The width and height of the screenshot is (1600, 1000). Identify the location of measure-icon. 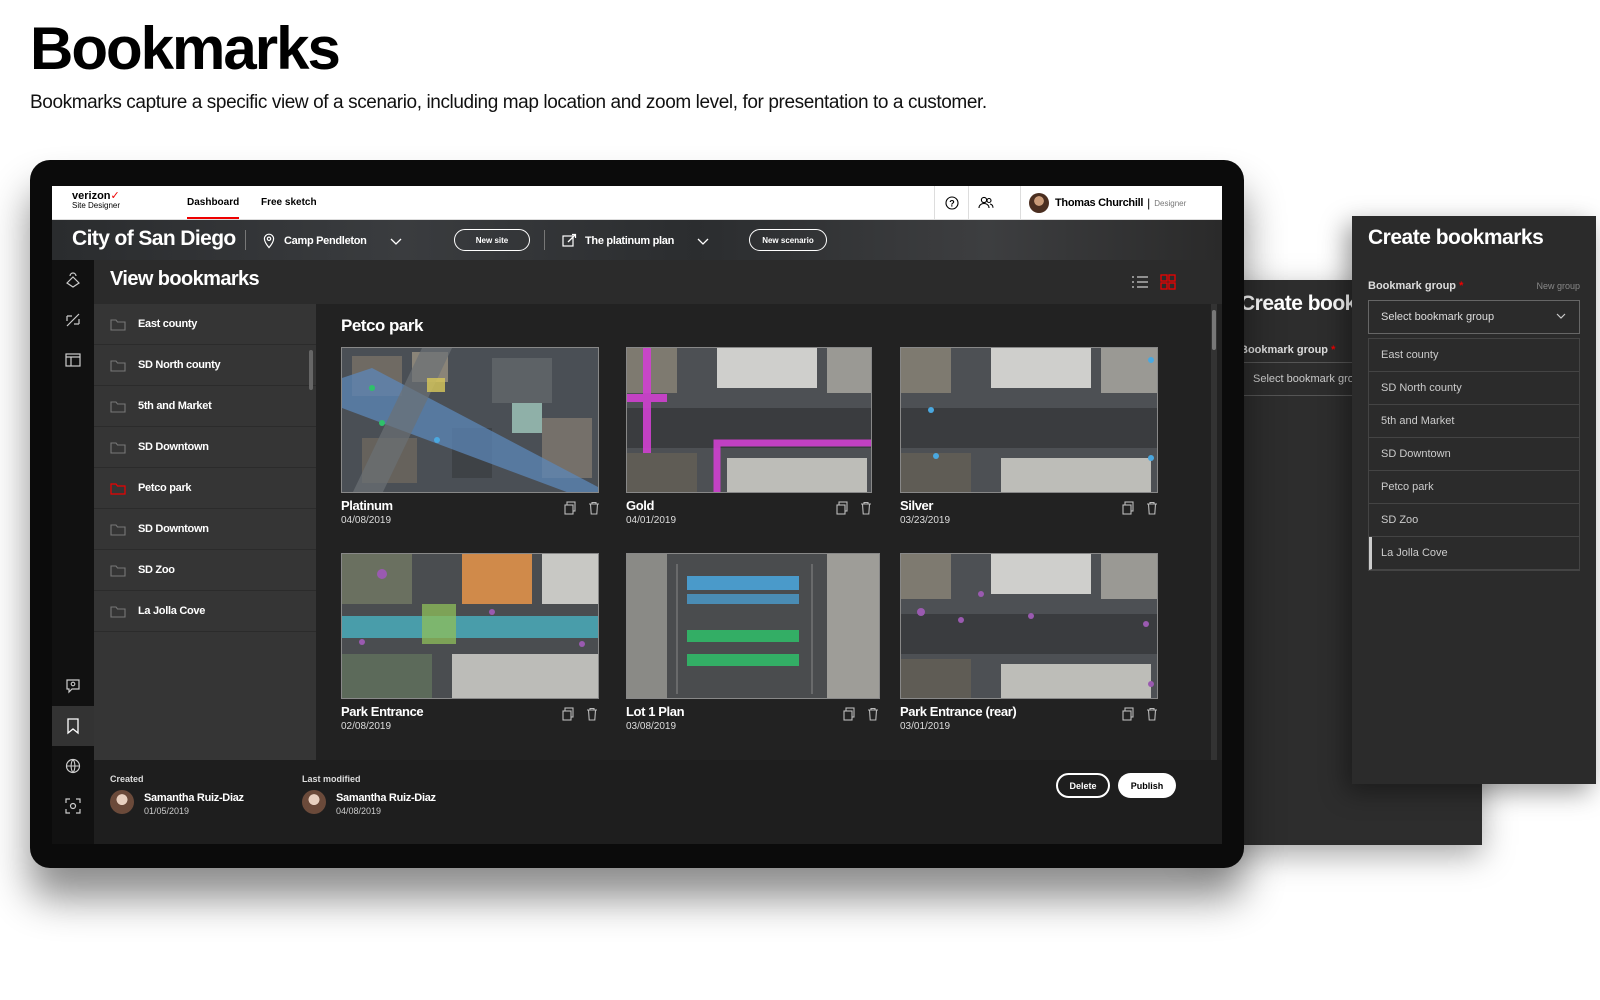
(73, 320).